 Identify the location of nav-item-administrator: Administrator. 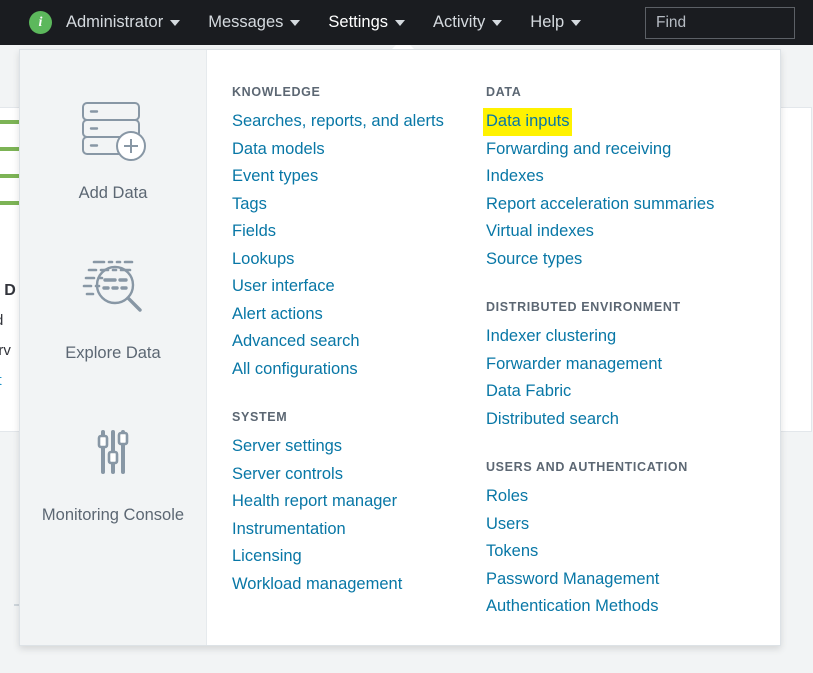
(123, 22).